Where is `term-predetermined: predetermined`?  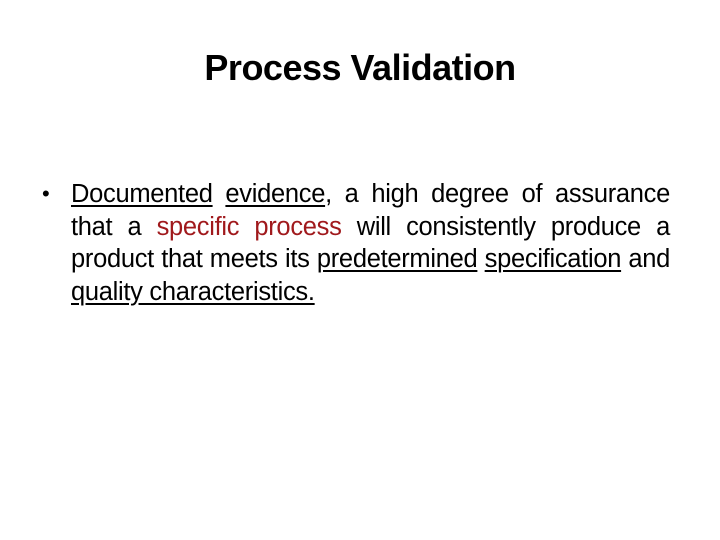 term-predetermined: predetermined is located at coordinates (397, 259).